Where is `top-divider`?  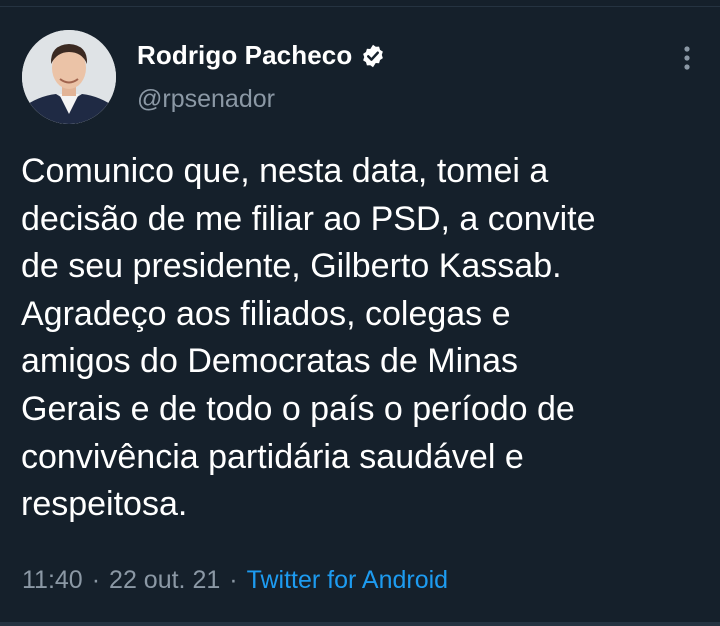 top-divider is located at coordinates (360, 6).